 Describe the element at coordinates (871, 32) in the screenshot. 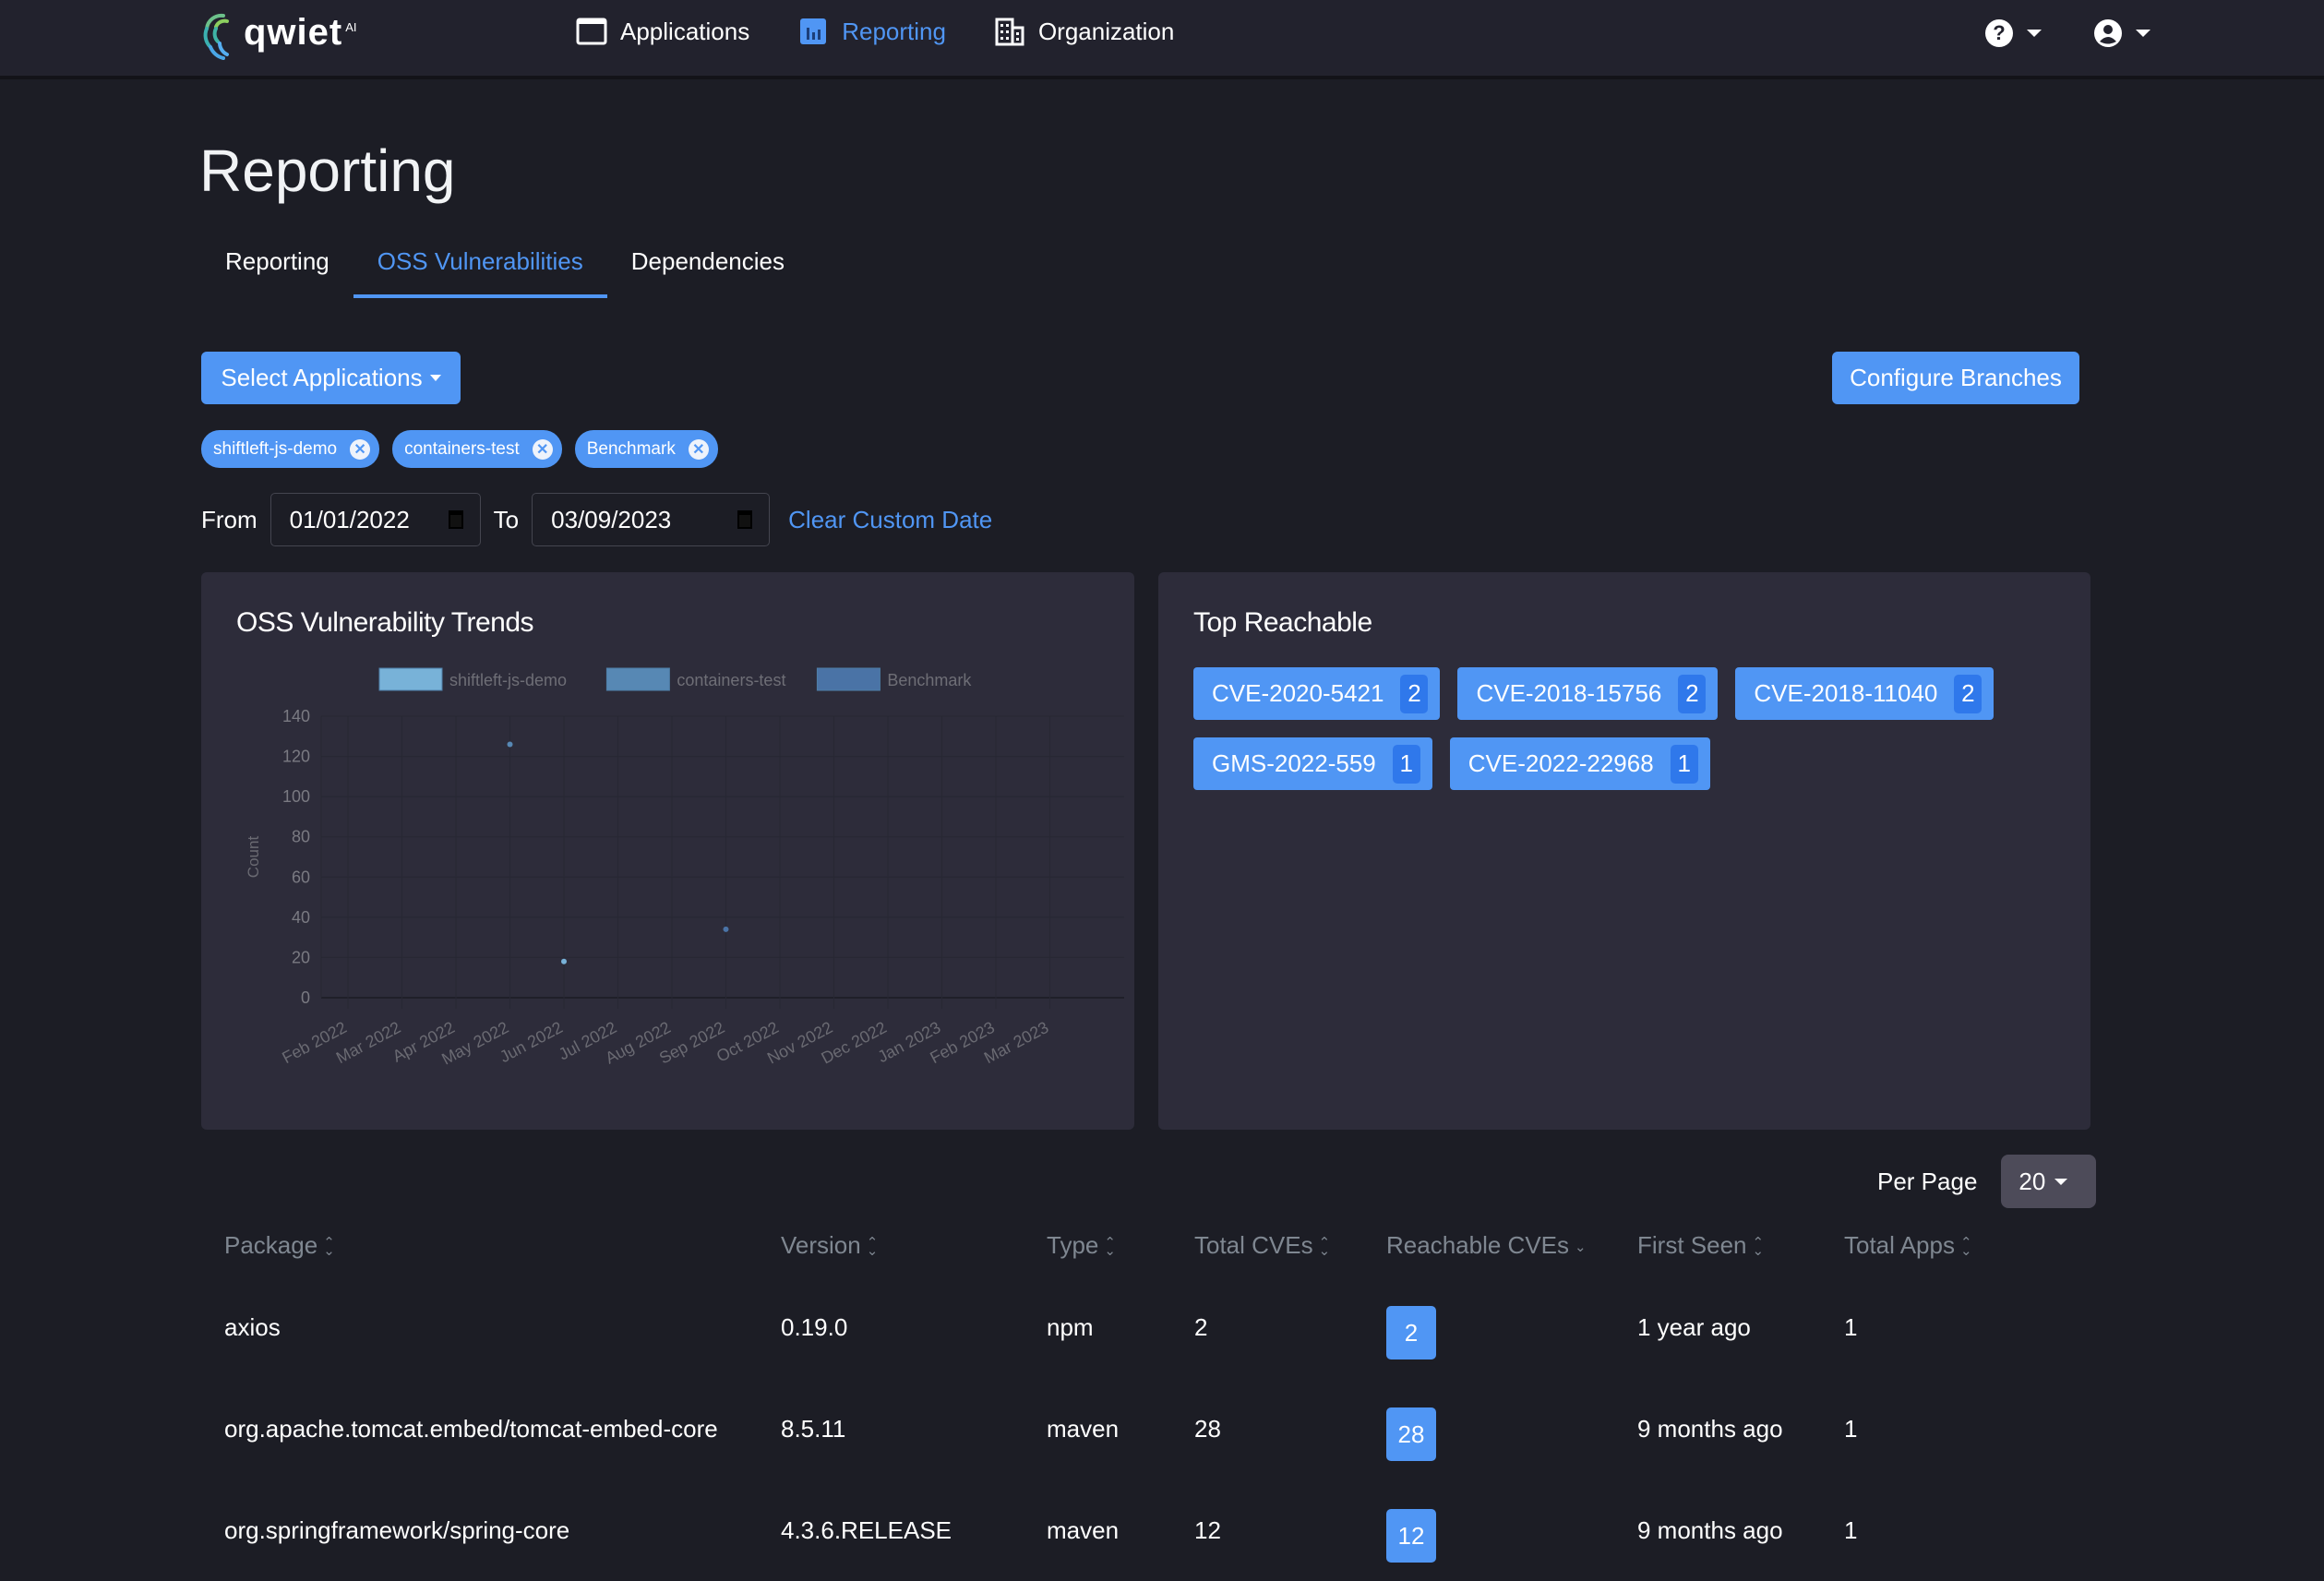

I see `nav-item-reporting: Reporting` at that location.